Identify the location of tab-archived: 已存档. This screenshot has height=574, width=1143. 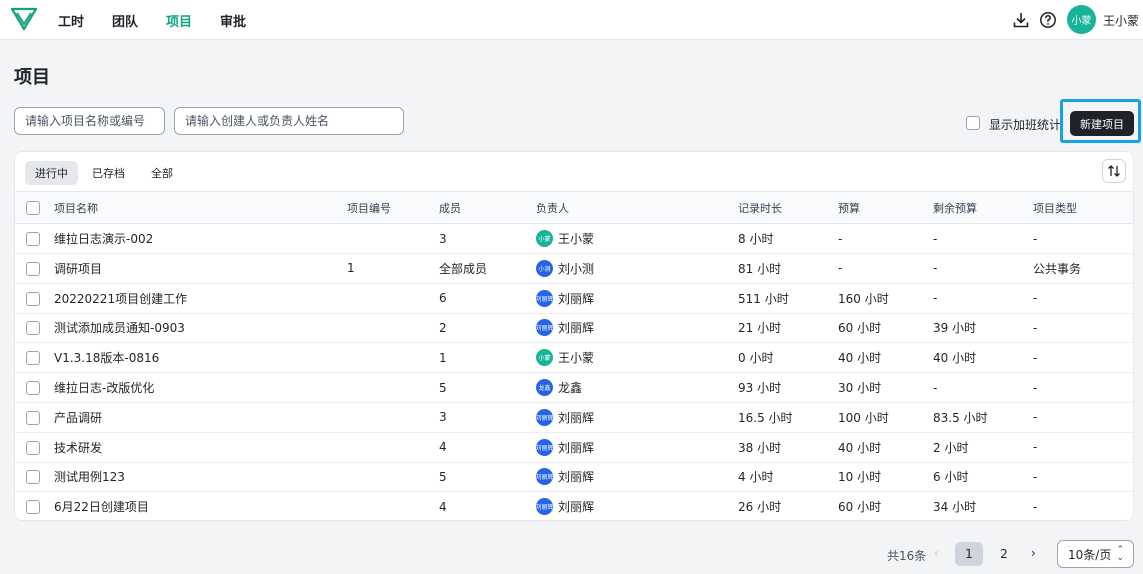
(108, 173).